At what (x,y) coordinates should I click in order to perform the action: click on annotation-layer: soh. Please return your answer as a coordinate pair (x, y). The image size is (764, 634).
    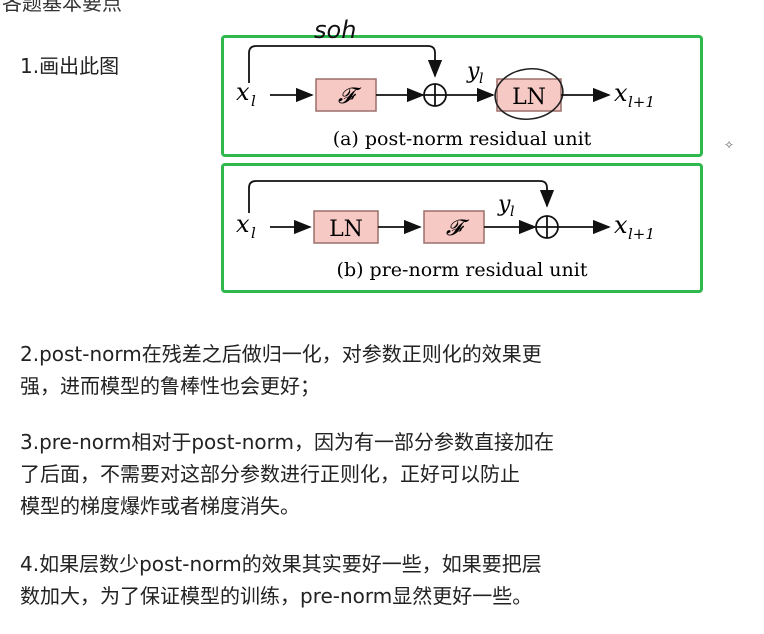
    Looking at the image, I should click on (335, 30).